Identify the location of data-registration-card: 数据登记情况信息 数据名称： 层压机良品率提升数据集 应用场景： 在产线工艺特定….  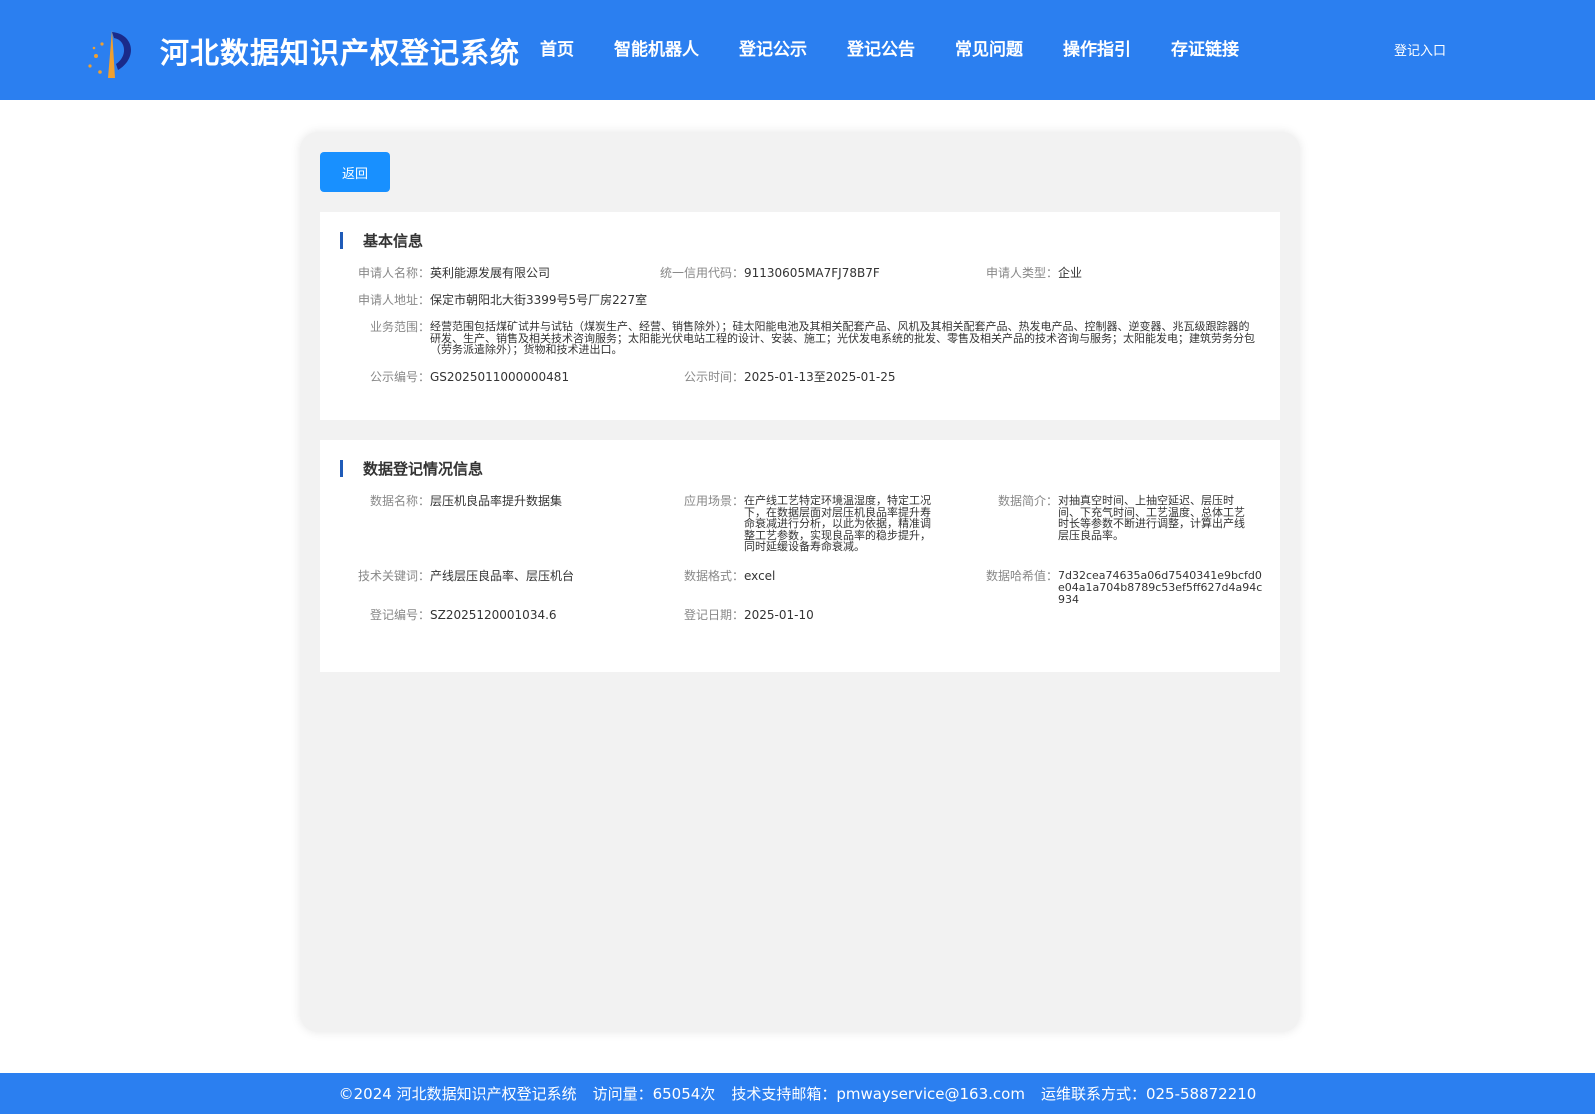
(800, 556).